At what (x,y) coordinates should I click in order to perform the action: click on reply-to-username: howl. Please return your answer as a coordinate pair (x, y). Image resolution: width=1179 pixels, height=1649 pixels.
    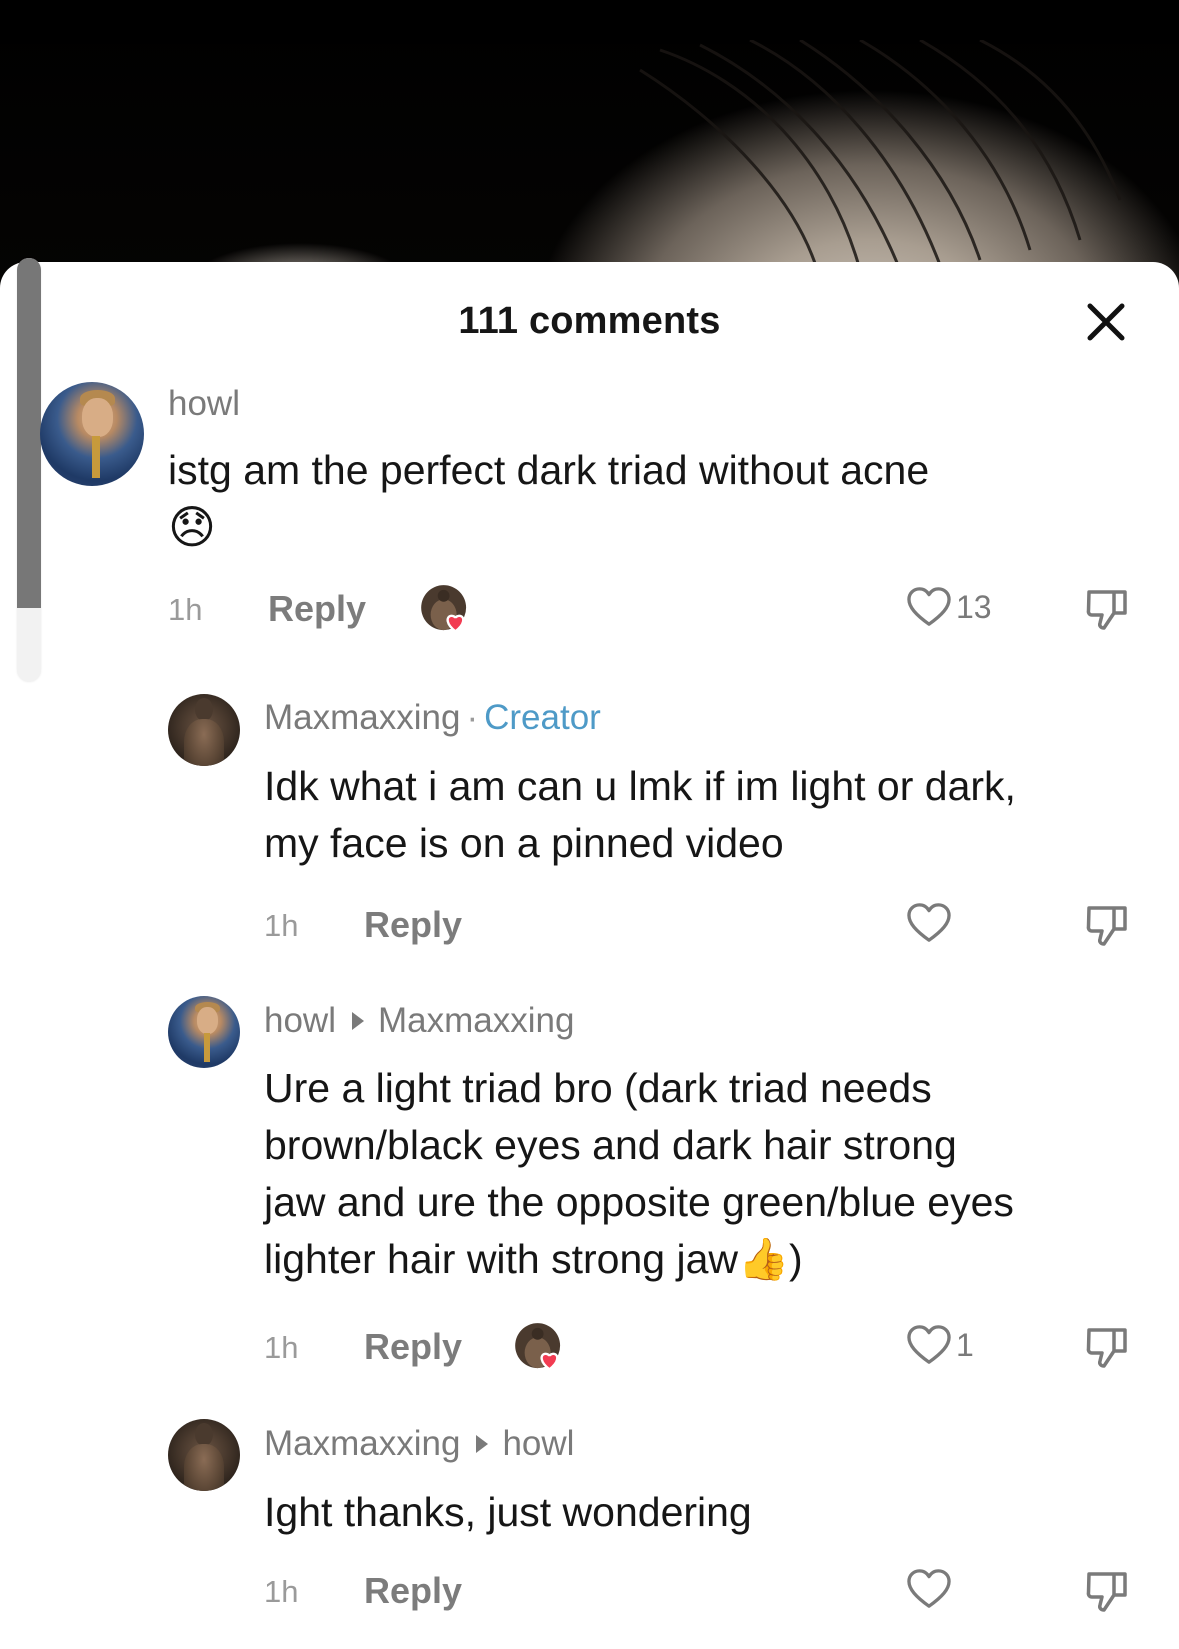
    Looking at the image, I should click on (538, 1443).